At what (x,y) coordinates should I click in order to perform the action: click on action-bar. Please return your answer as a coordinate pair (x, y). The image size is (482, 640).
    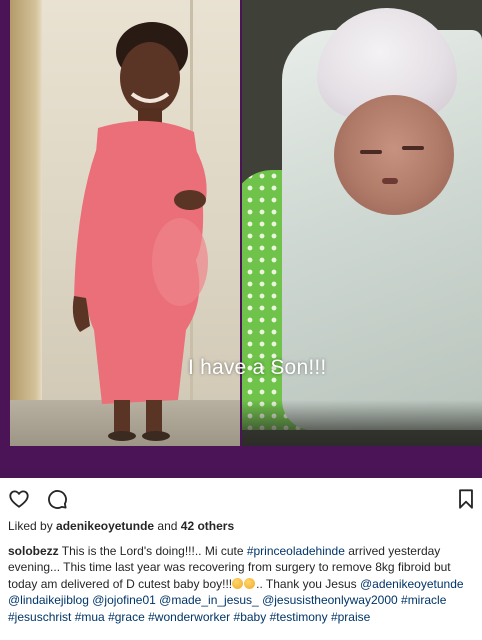
    Looking at the image, I should click on (241, 497).